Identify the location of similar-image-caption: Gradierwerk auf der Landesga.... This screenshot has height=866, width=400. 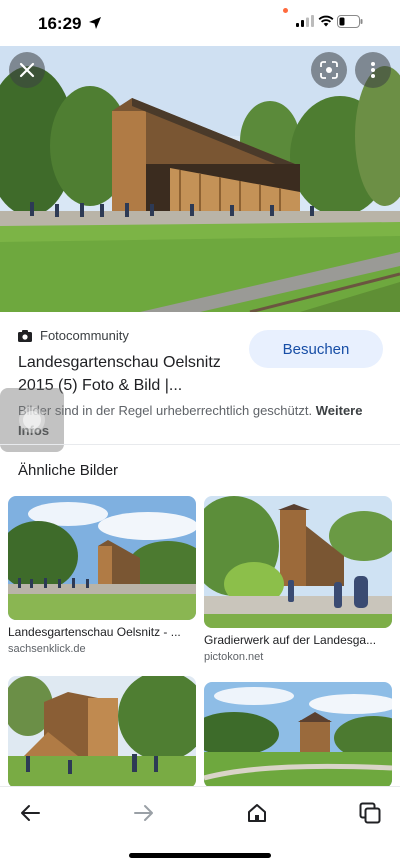
(290, 640).